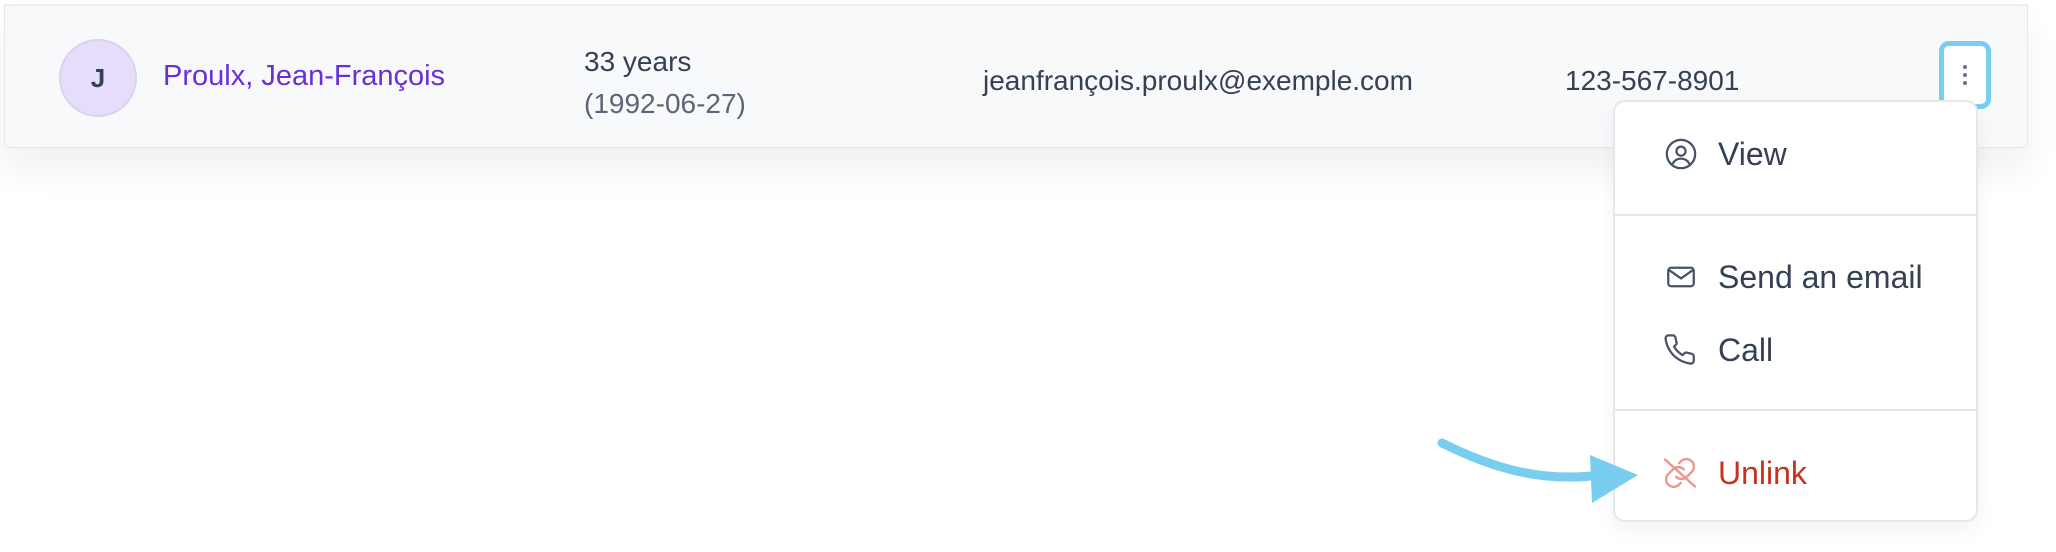  Describe the element at coordinates (304, 76) in the screenshot. I see `contact-name-link: Proulx, Jean-François` at that location.